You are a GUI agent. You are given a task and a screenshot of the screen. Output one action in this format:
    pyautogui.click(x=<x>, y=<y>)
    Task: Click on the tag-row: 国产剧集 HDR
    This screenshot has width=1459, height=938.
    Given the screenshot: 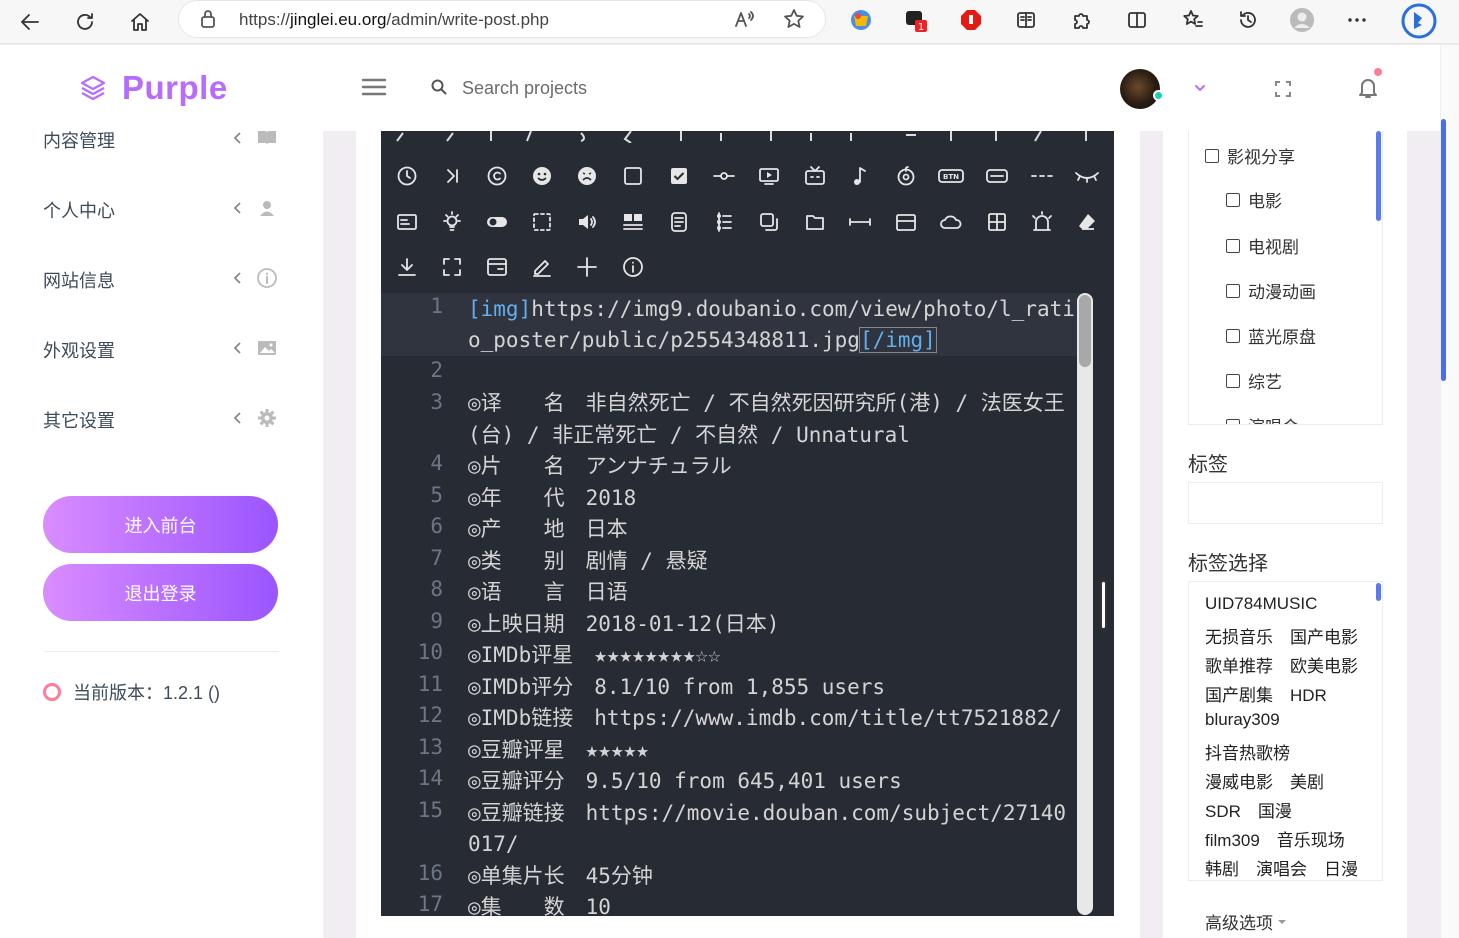 What is the action you would take?
    pyautogui.click(x=1266, y=693)
    